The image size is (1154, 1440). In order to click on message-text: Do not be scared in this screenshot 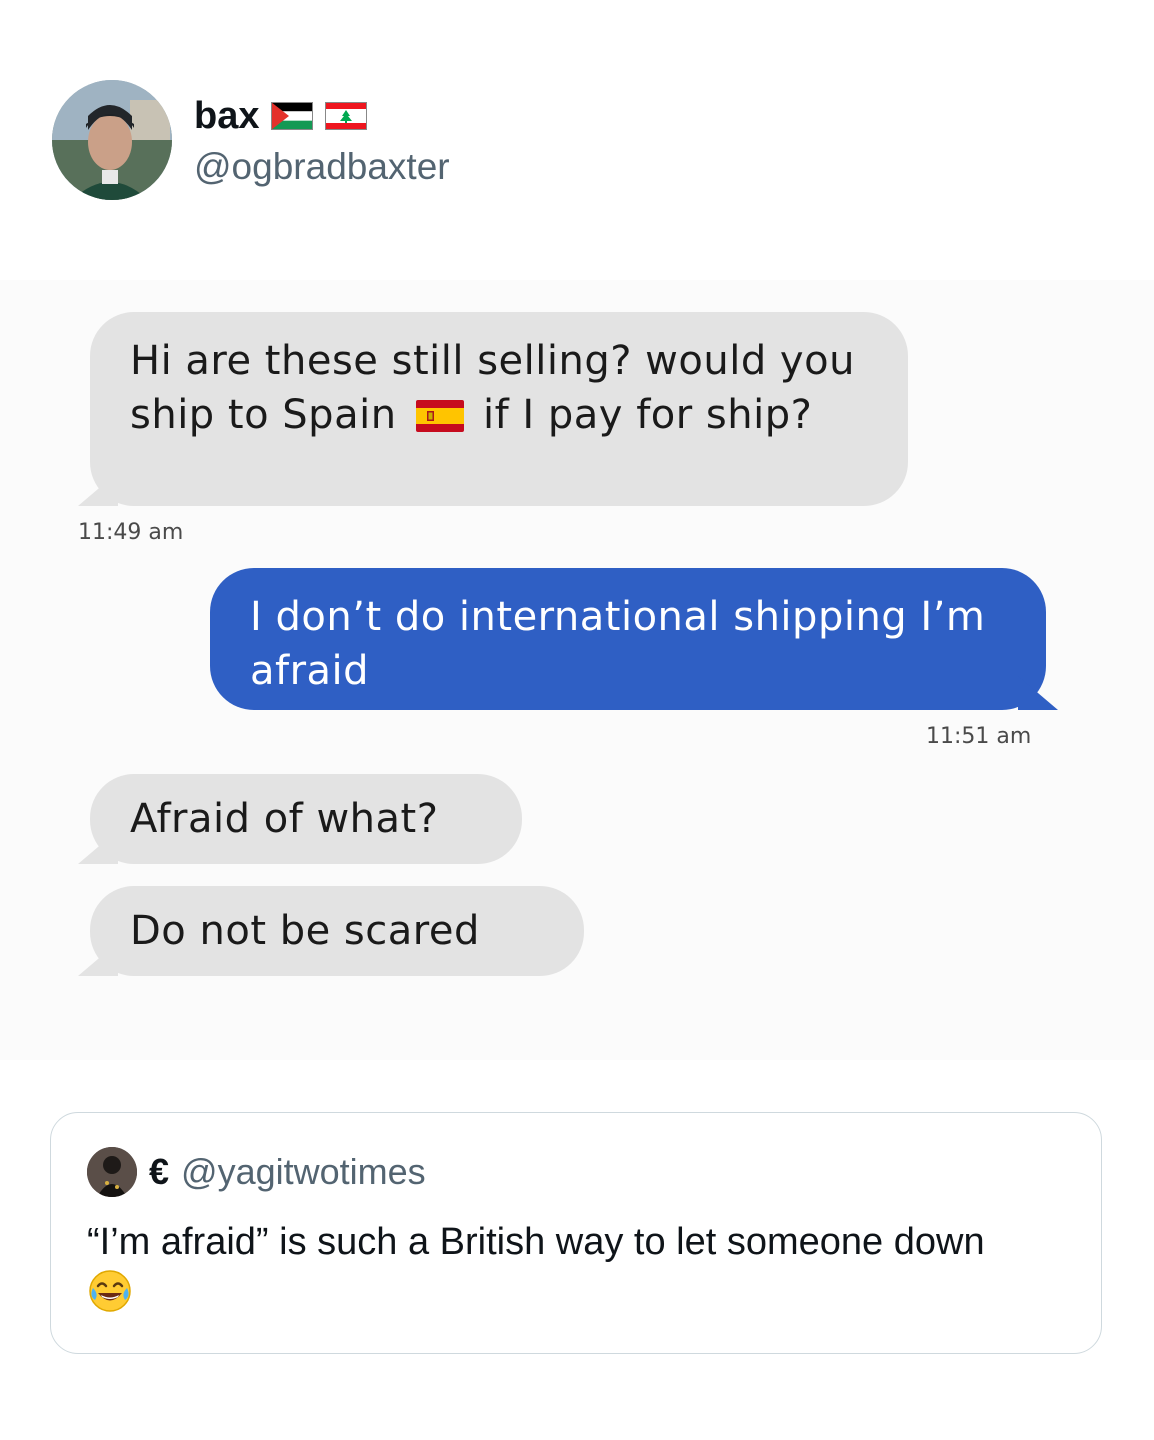, I will do `click(305, 931)`.